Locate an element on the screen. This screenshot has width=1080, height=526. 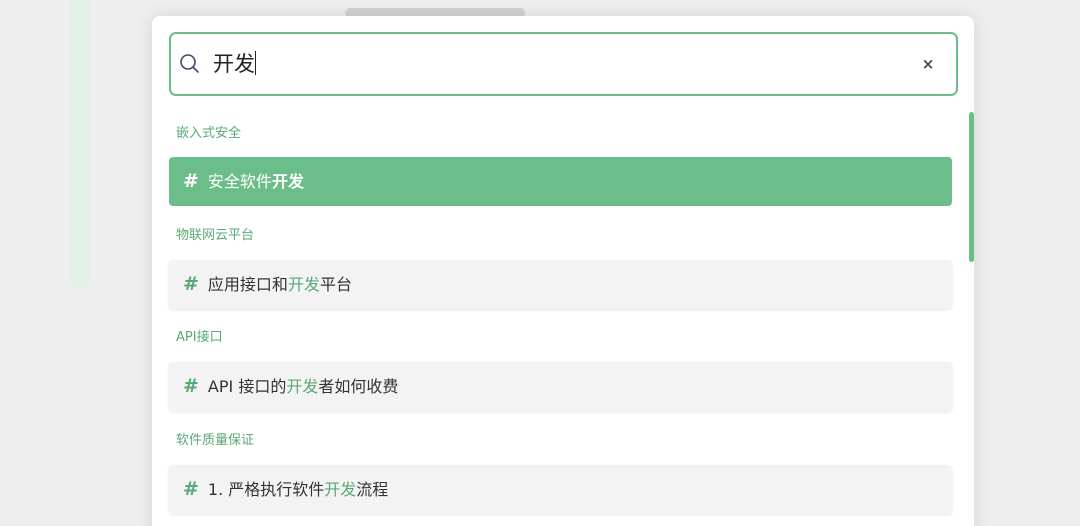
result-text-suffix: 者如何收费 is located at coordinates (358, 386).